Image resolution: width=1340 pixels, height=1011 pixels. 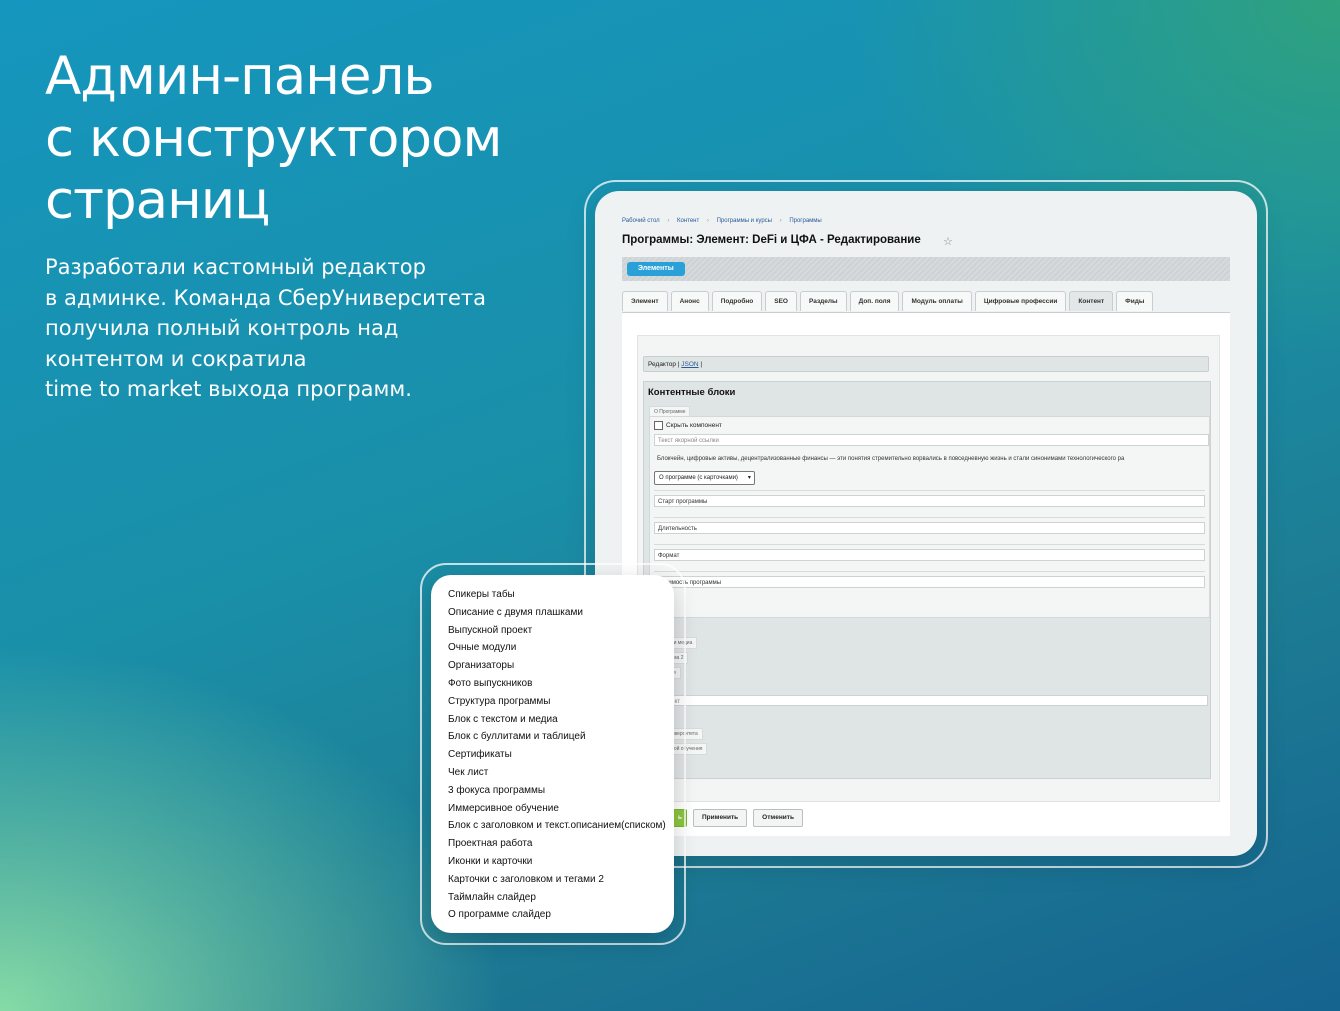 What do you see at coordinates (688, 221) in the screenshot?
I see `breadcrumb-item: Контент` at bounding box center [688, 221].